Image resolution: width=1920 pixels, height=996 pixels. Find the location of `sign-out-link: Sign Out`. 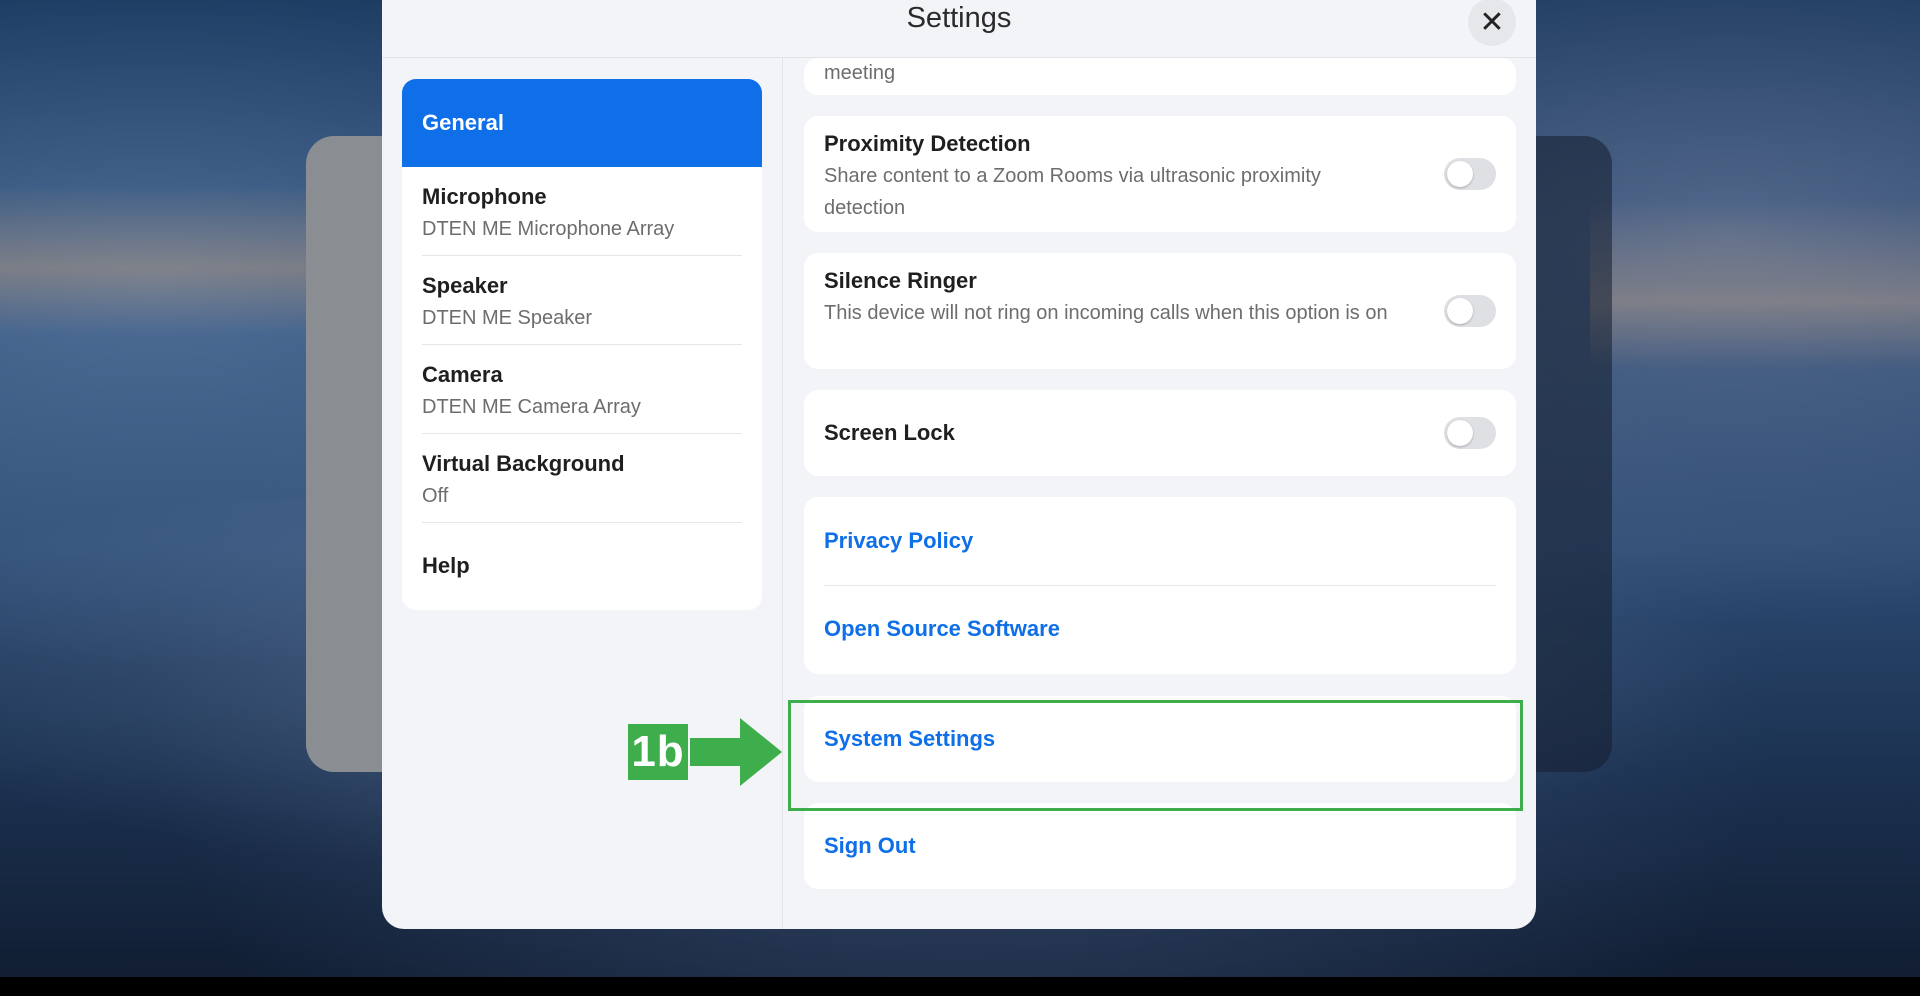

sign-out-link: Sign Out is located at coordinates (870, 846).